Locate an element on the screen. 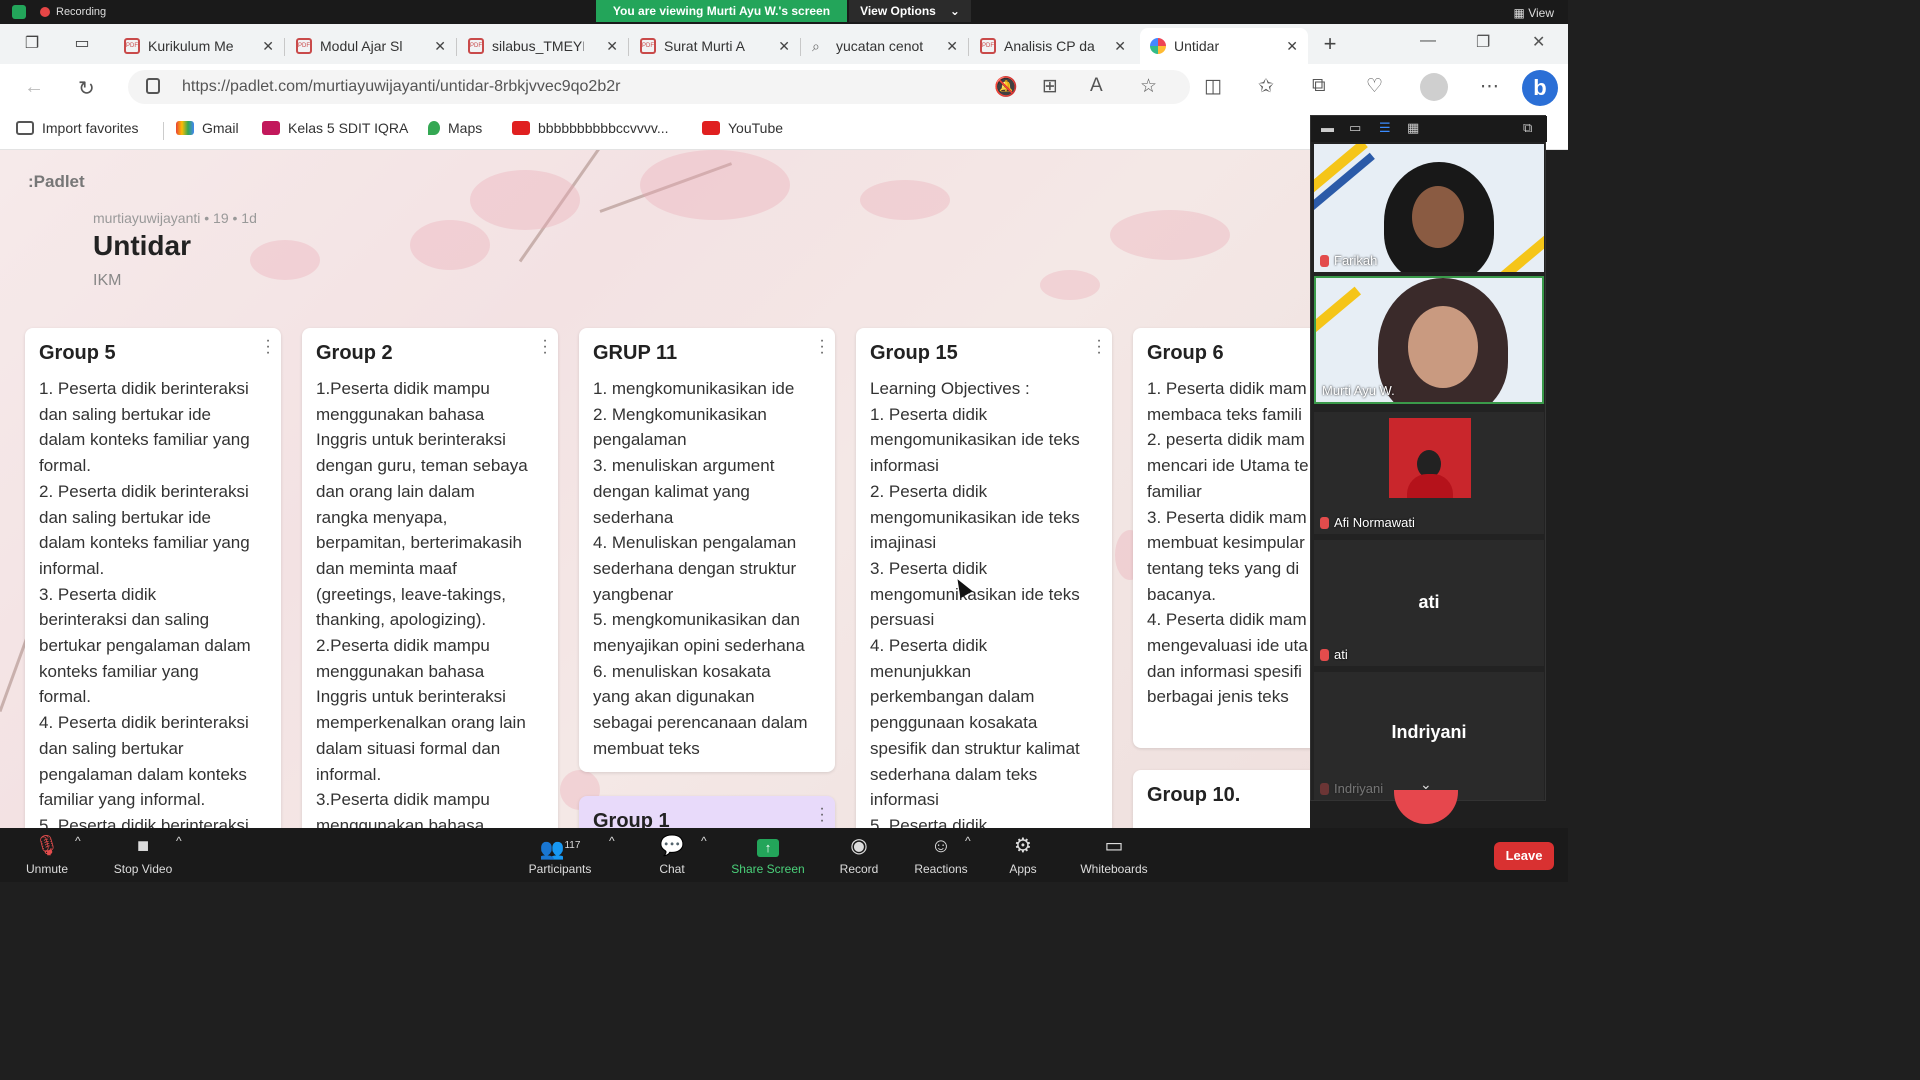 This screenshot has width=1920, height=1080. restore-icon: ❐ is located at coordinates (1483, 42).